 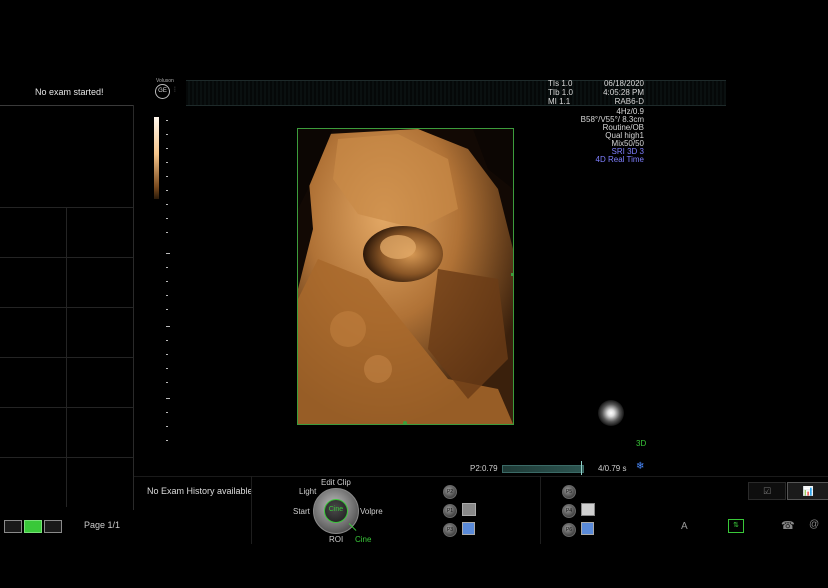 I want to click on cine-marker, so click(x=581, y=468).